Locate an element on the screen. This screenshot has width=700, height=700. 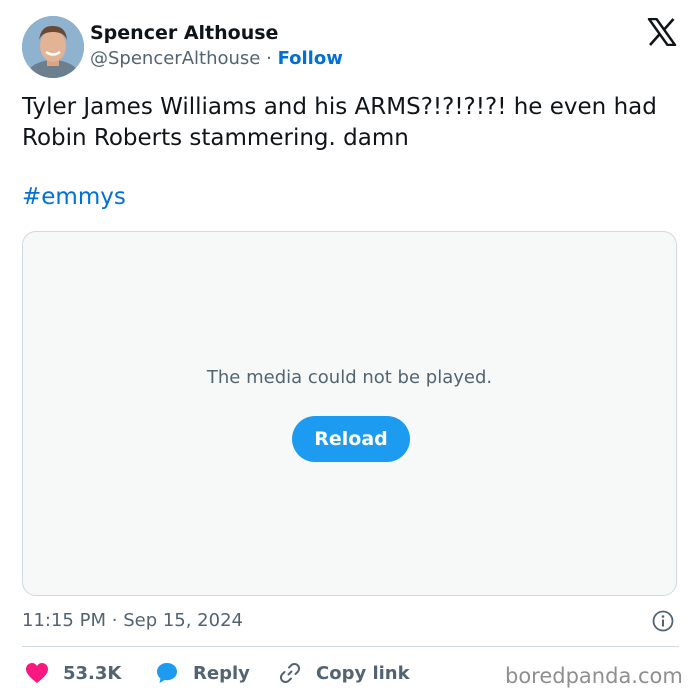
author-handle: @SpencerAlthouse is located at coordinates (175, 58).